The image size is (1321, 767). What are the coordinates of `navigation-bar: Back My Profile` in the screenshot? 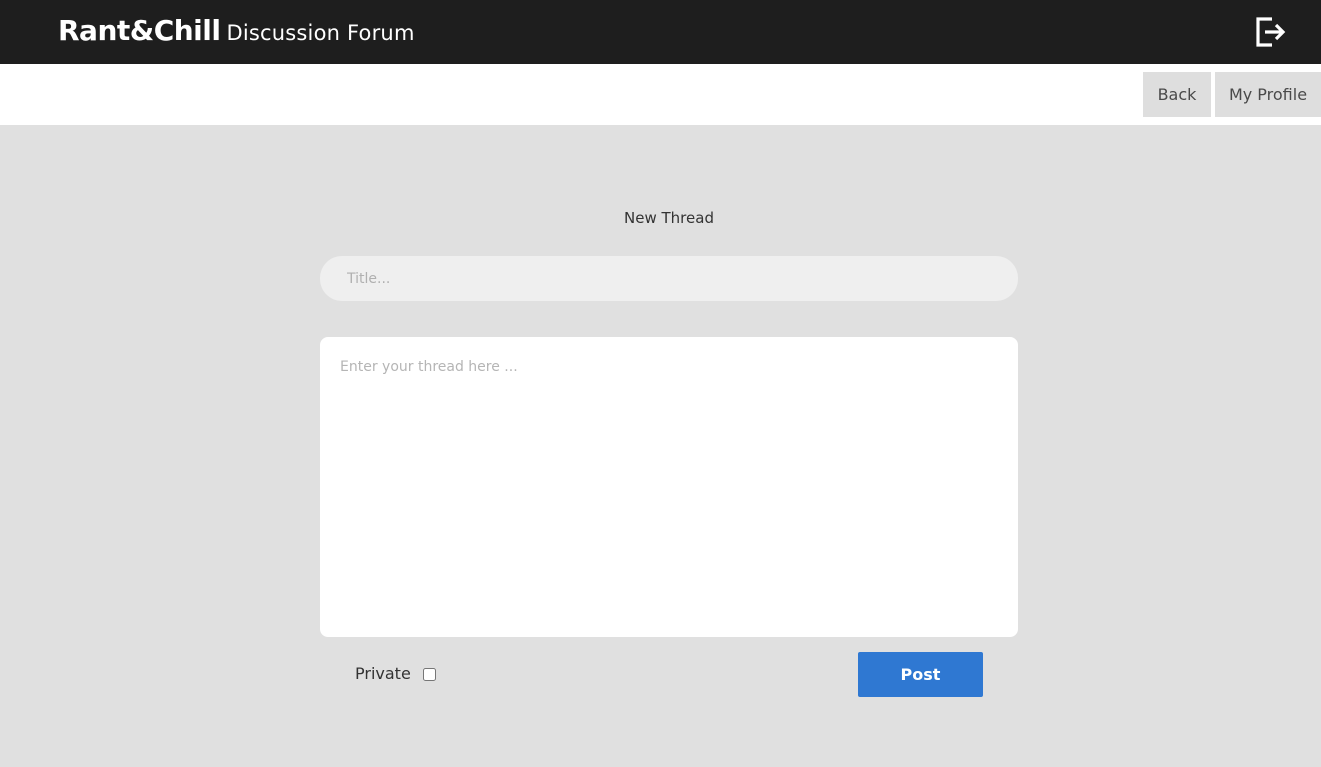 It's located at (660, 94).